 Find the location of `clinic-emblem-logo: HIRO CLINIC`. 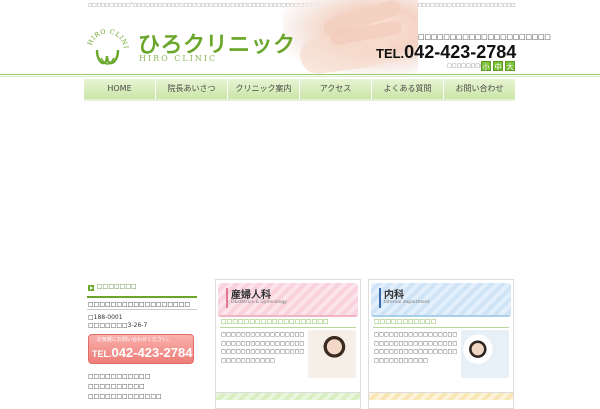

clinic-emblem-logo: HIRO CLINIC is located at coordinates (107, 50).